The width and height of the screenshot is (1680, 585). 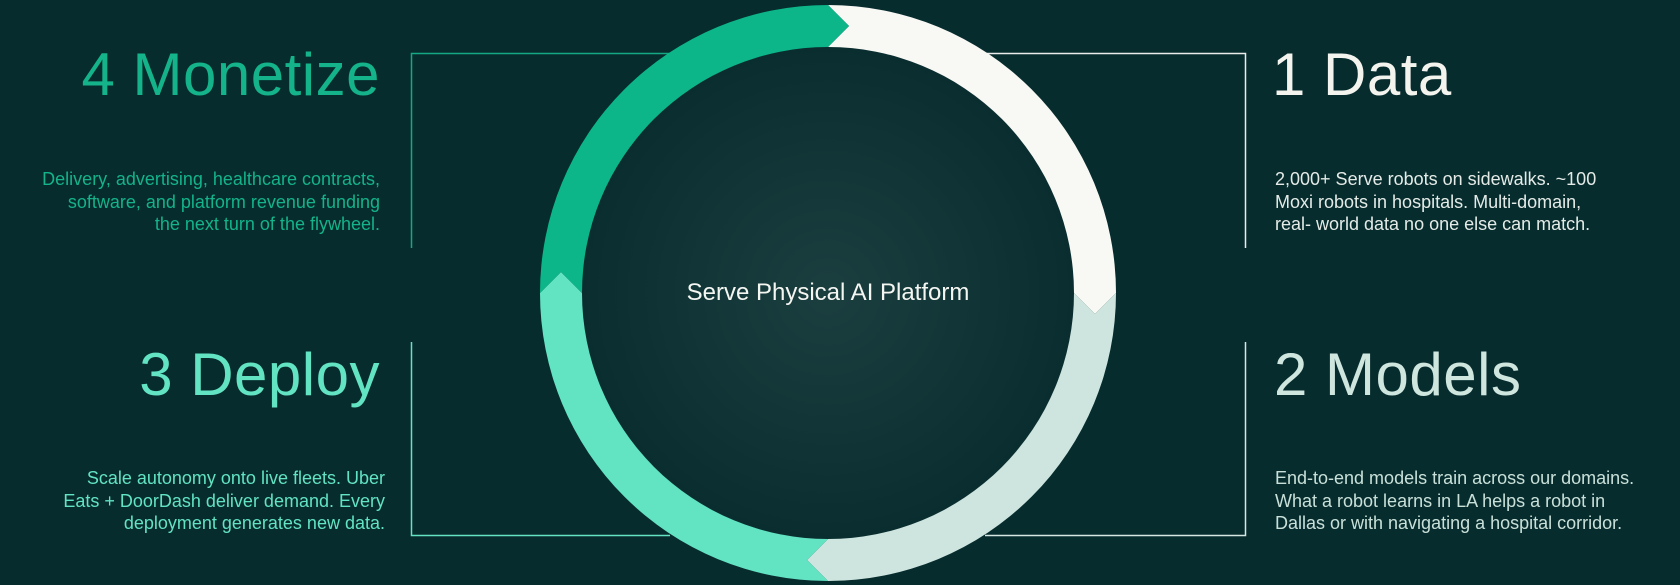 I want to click on stage-deploy-title: 3 Deploy, so click(x=259, y=374).